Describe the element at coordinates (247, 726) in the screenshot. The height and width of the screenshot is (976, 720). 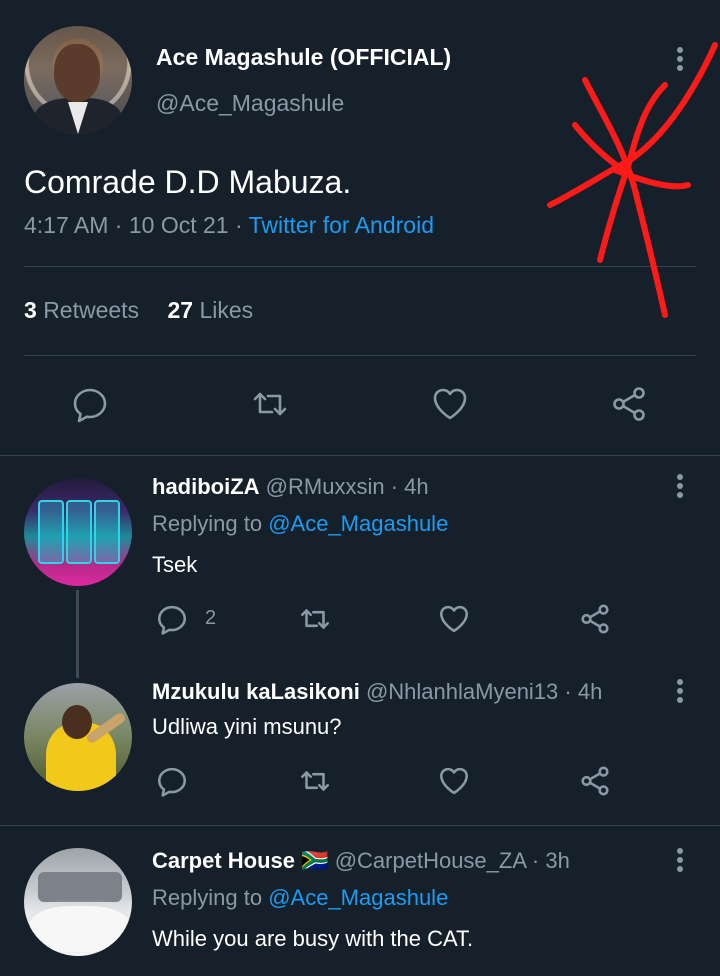
I see `reply-text: Udliwa yini msunu?` at that location.